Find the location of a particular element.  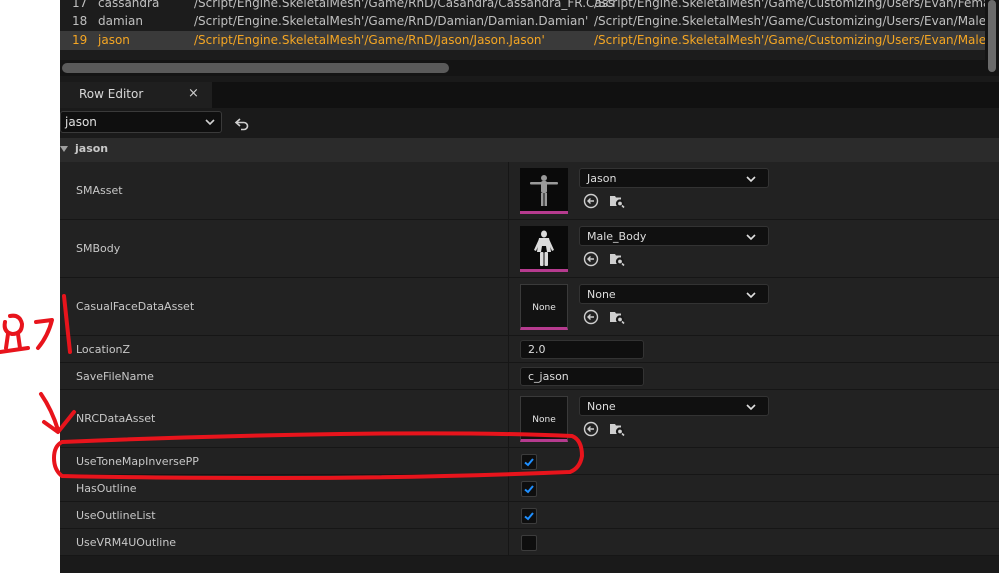

asset-picker-dropdown: Jason is located at coordinates (674, 178).